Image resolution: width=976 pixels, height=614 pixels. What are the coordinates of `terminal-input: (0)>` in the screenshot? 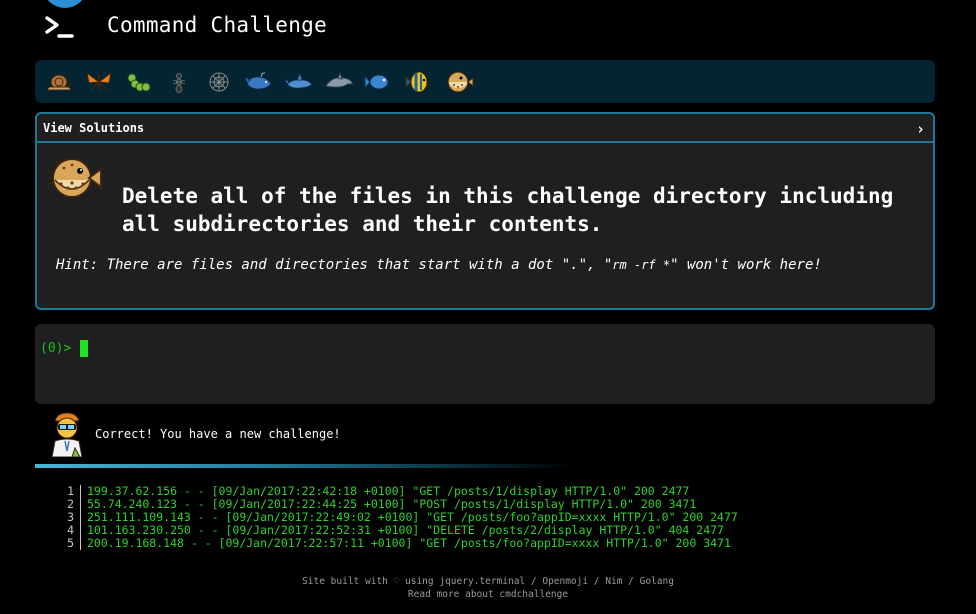 It's located at (485, 364).